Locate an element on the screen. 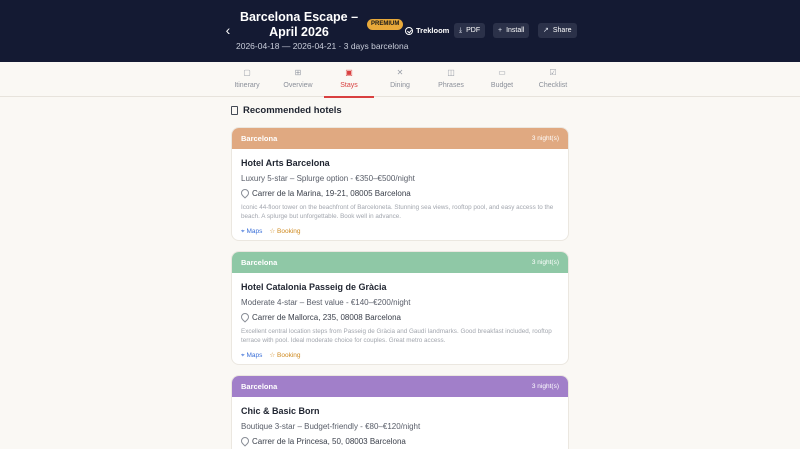 This screenshot has width=800, height=449. tab-label: Overview is located at coordinates (298, 85).